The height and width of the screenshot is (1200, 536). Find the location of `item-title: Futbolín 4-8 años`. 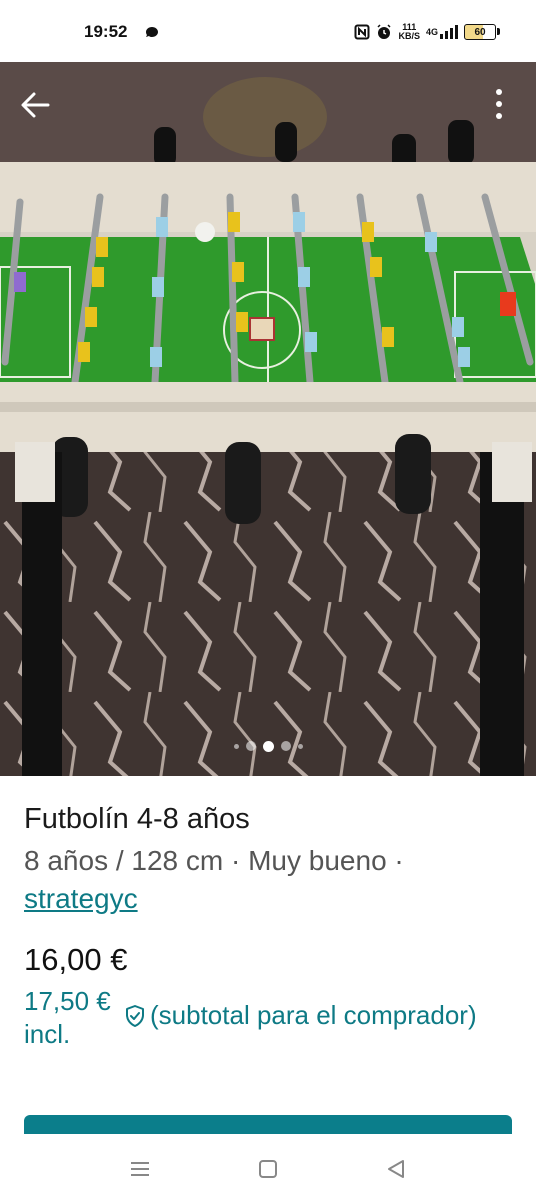

item-title: Futbolín 4-8 años is located at coordinates (137, 819).